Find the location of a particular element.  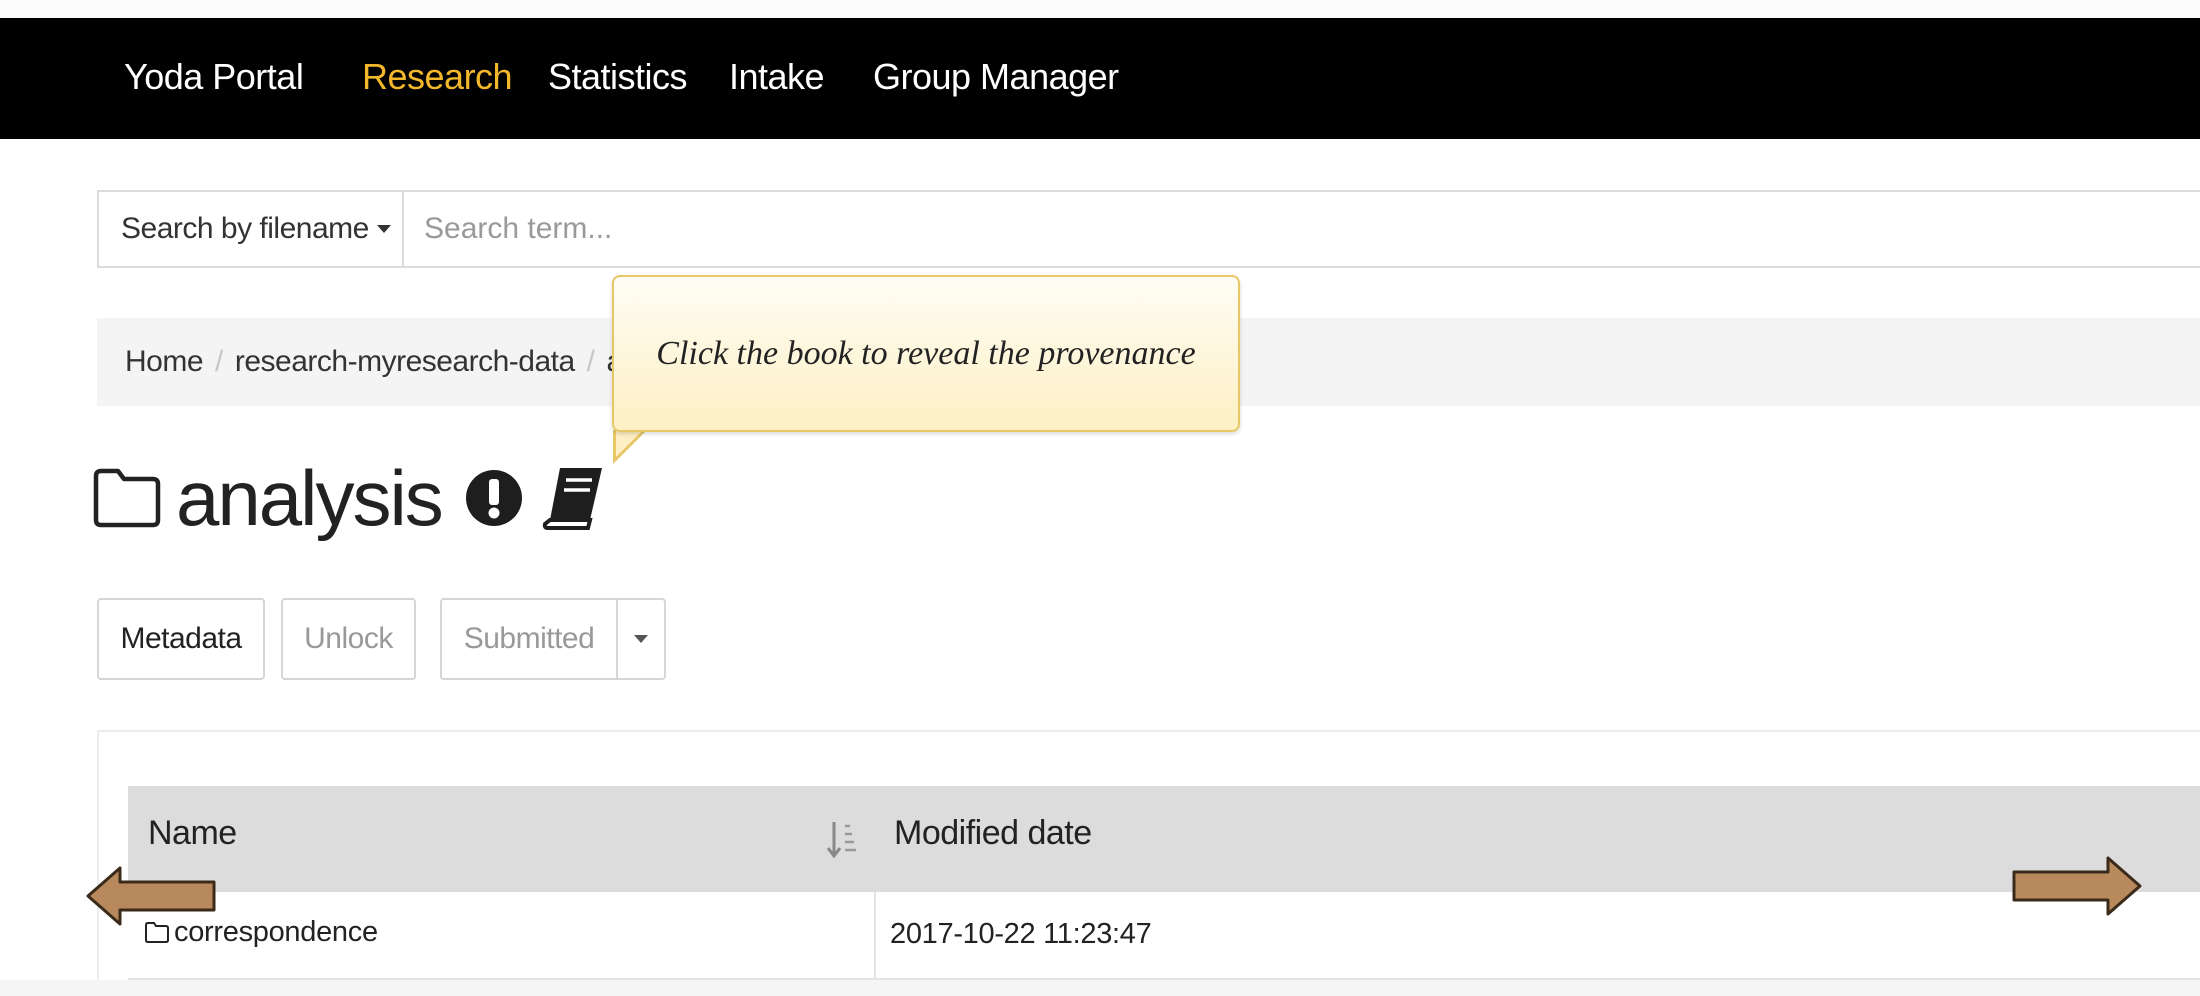

column-divider is located at coordinates (875, 936).